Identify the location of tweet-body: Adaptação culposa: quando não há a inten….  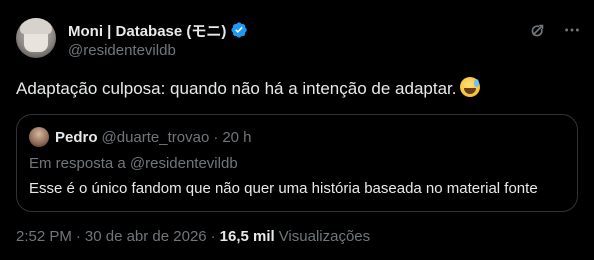
(297, 89).